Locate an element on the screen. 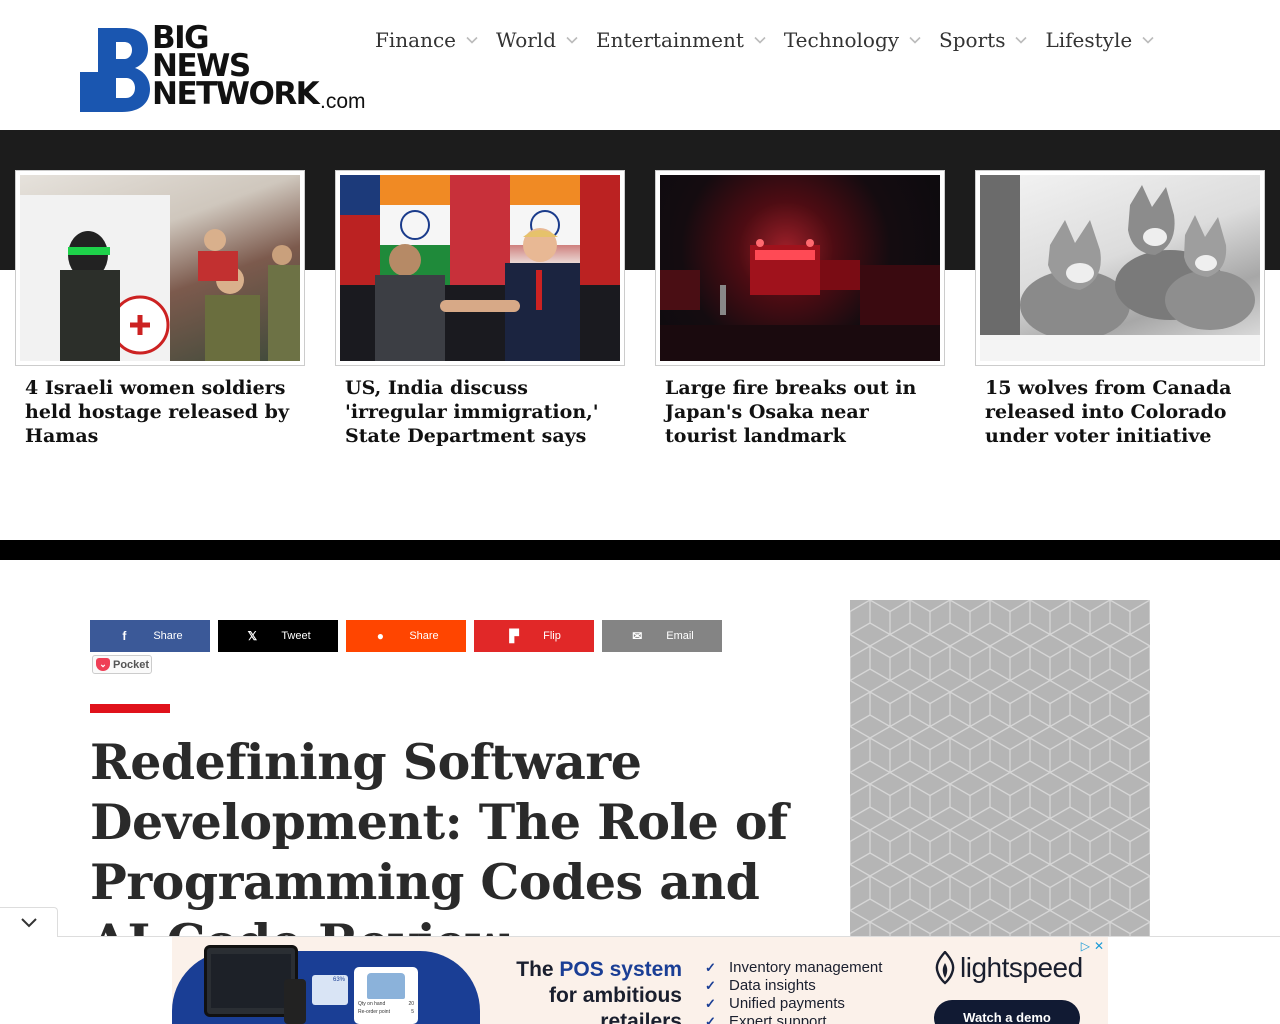 This screenshot has width=1280, height=1024. share-bar: f Share 𝕏 Tweet ● Share ▛ Flip ✉ Email is located at coordinates (406, 636).